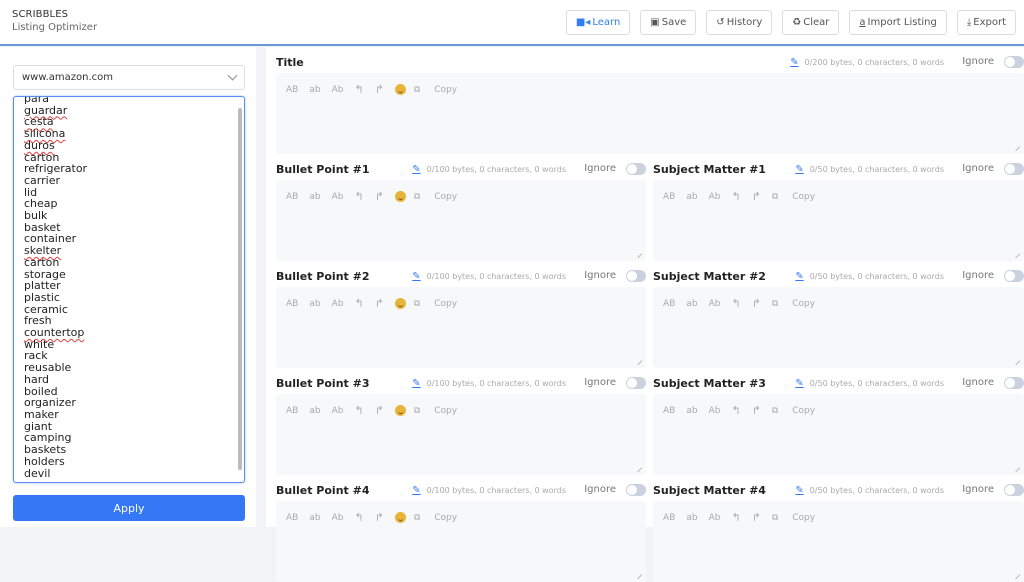 The height and width of the screenshot is (582, 1024). I want to click on import-listing-button: a Import Listing, so click(898, 22).